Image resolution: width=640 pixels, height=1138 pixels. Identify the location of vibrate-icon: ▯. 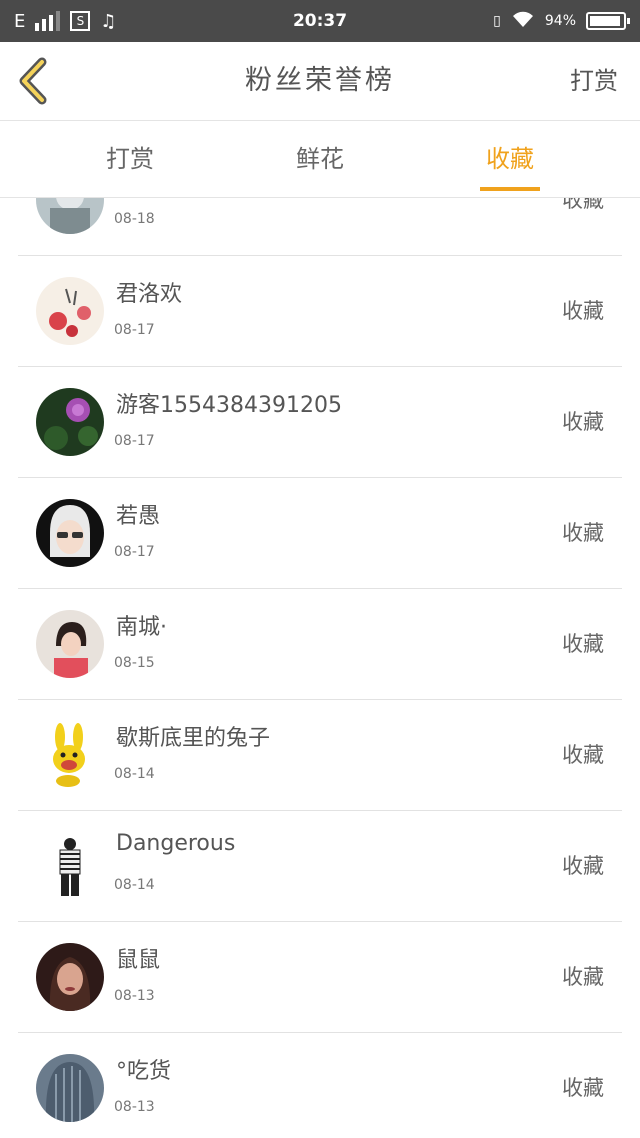
(497, 21).